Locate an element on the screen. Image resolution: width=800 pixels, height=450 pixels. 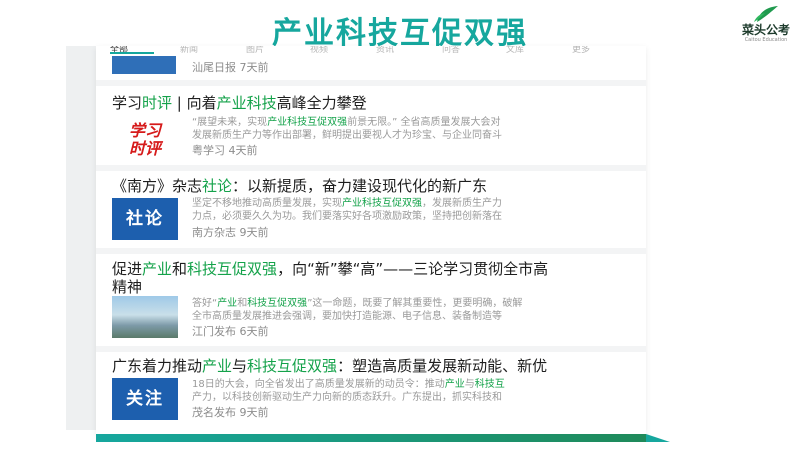
snippet-line: 18日的大会，向全省发出了高质量发展新的动员令：推动产业与科技互 is located at coordinates (419, 384).